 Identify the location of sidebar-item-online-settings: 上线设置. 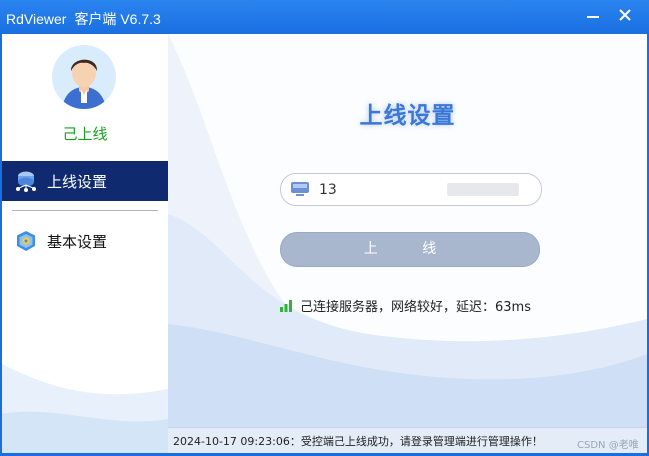
(85, 181).